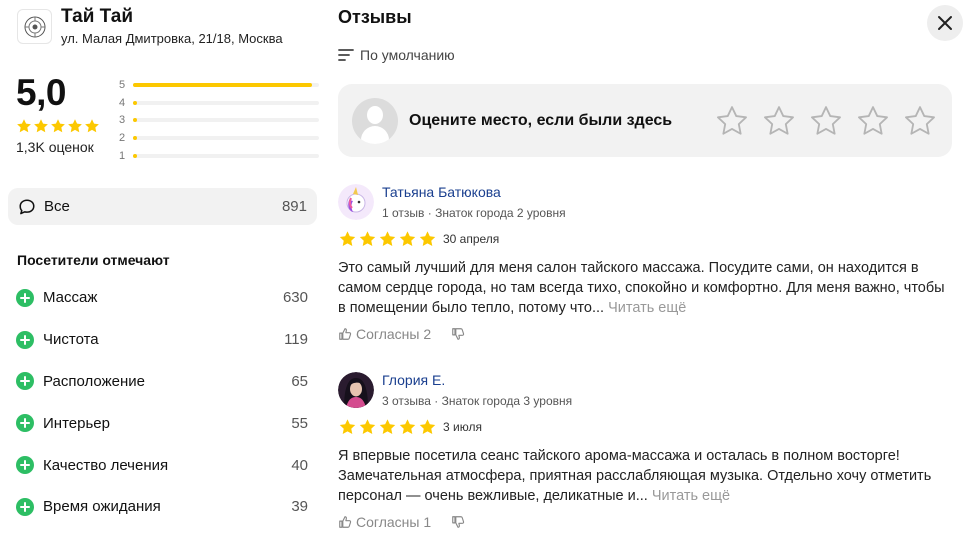 The width and height of the screenshot is (966, 541). I want to click on sort-lines-icon, so click(346, 55).